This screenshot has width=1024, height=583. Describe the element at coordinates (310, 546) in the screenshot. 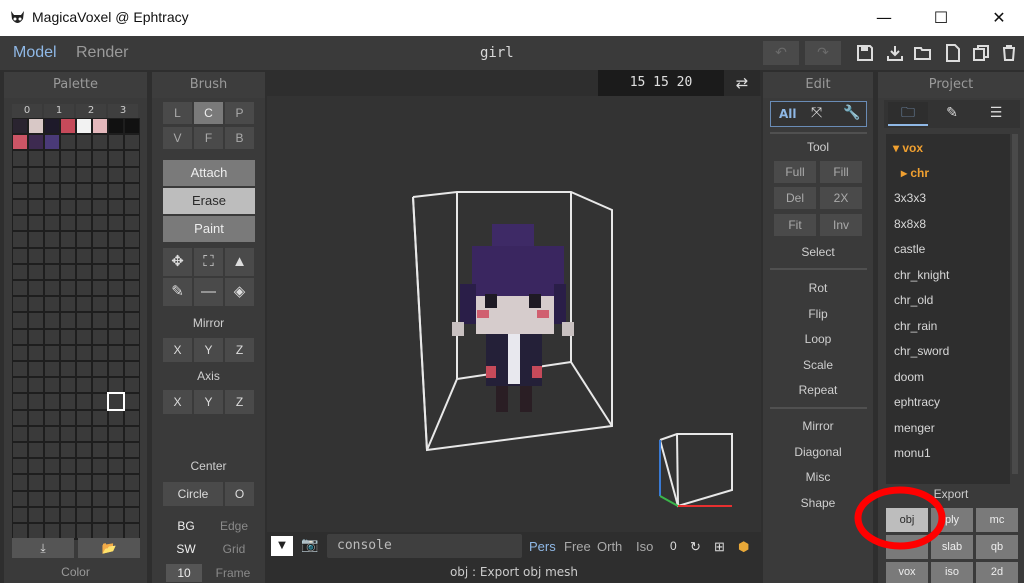

I see `camera-icon: 📷` at that location.